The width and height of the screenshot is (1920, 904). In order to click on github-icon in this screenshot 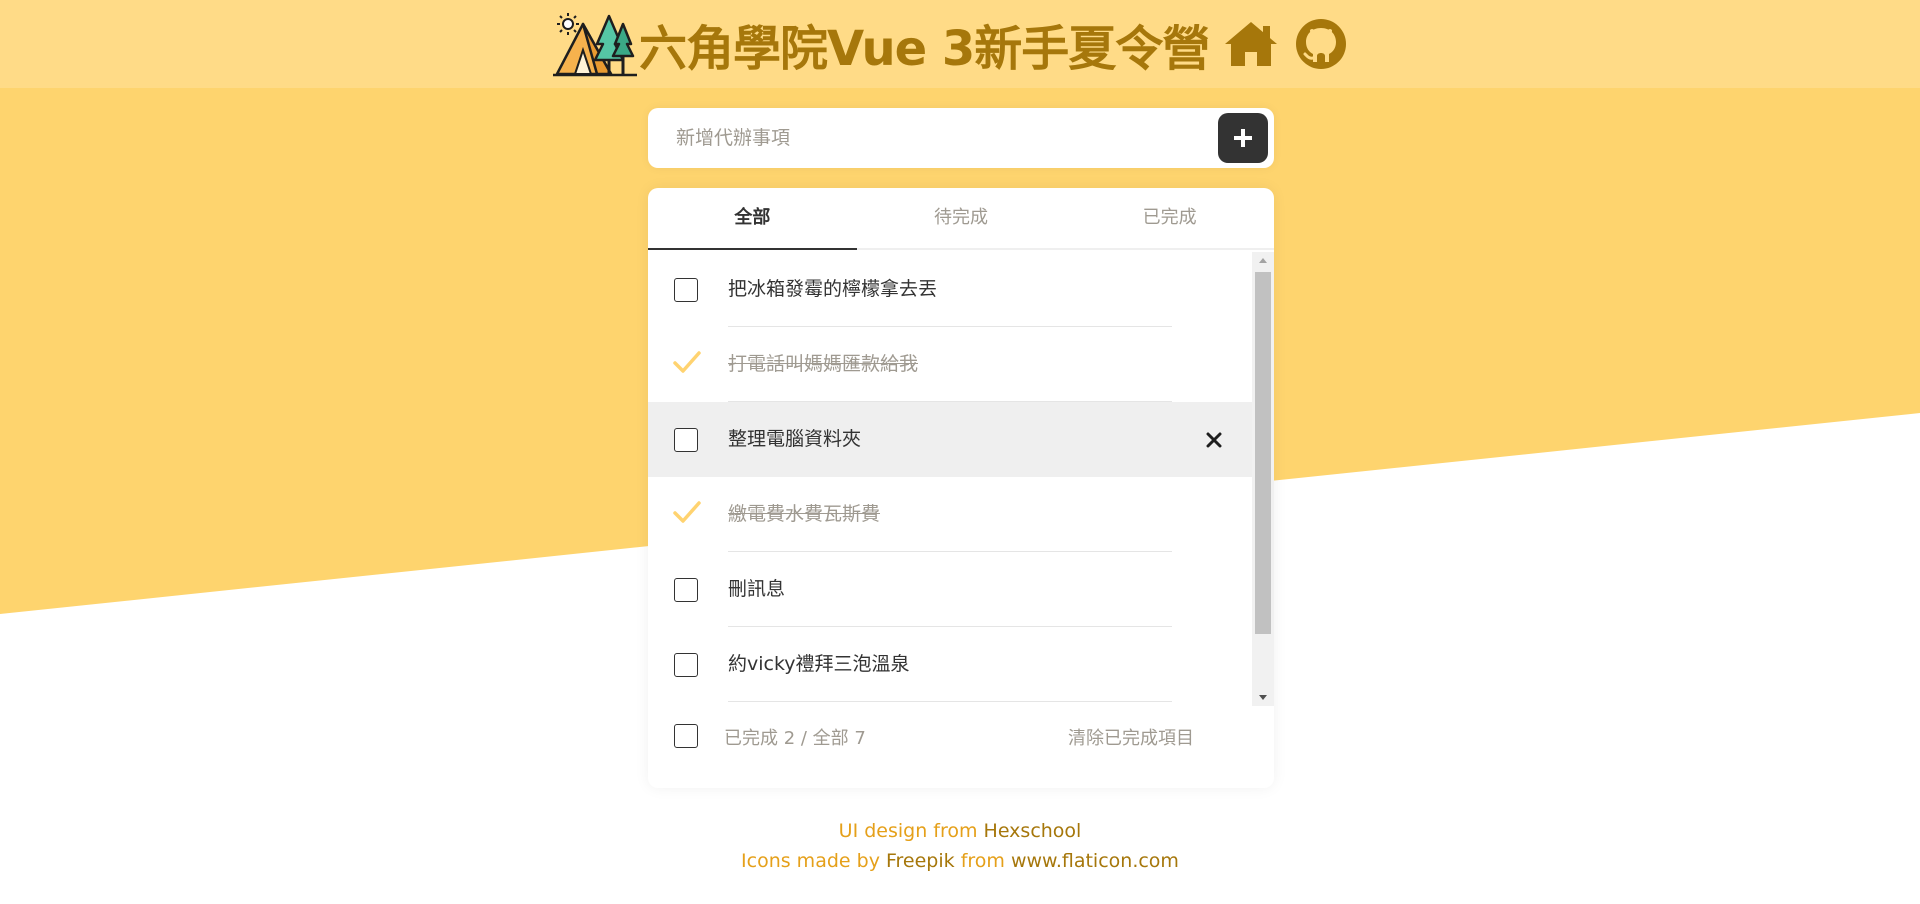, I will do `click(1321, 44)`.